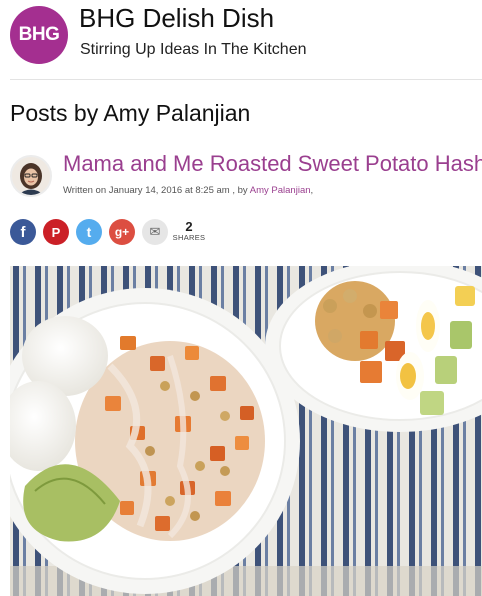 Image resolution: width=482 pixels, height=596 pixels. I want to click on pinterest-icon: P, so click(56, 232).